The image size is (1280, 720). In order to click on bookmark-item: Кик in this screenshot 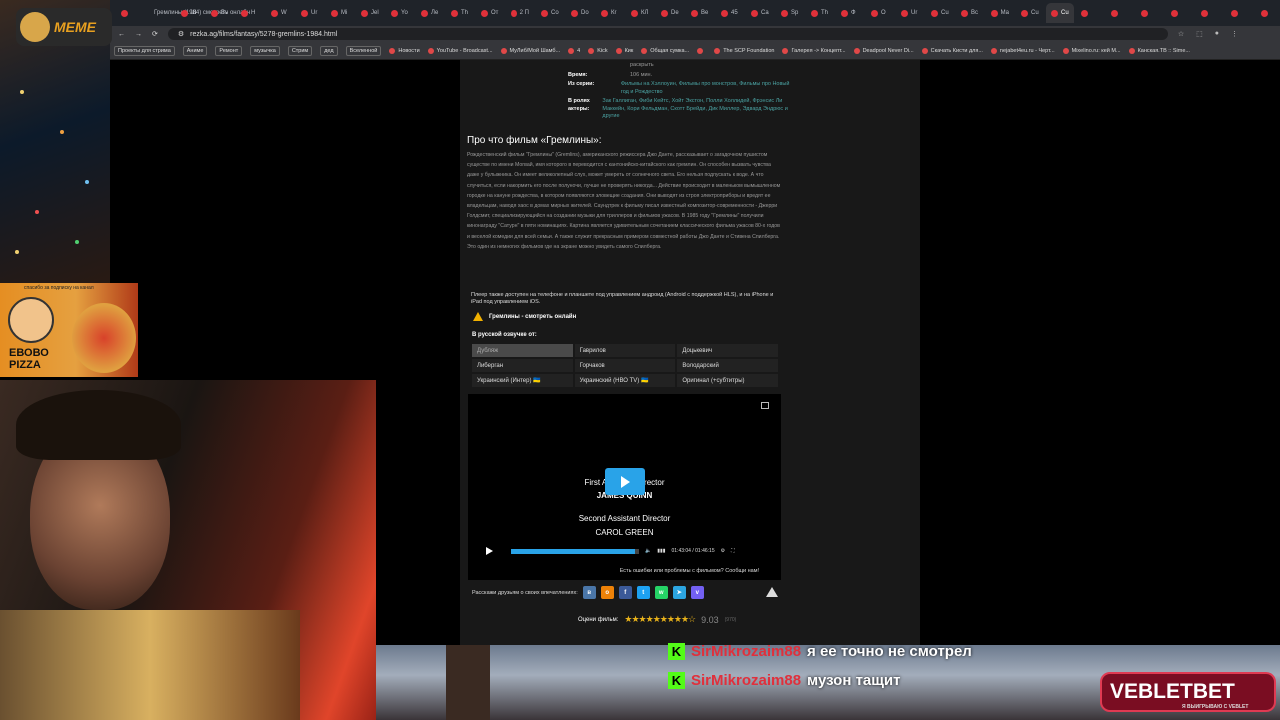, I will do `click(624, 50)`.